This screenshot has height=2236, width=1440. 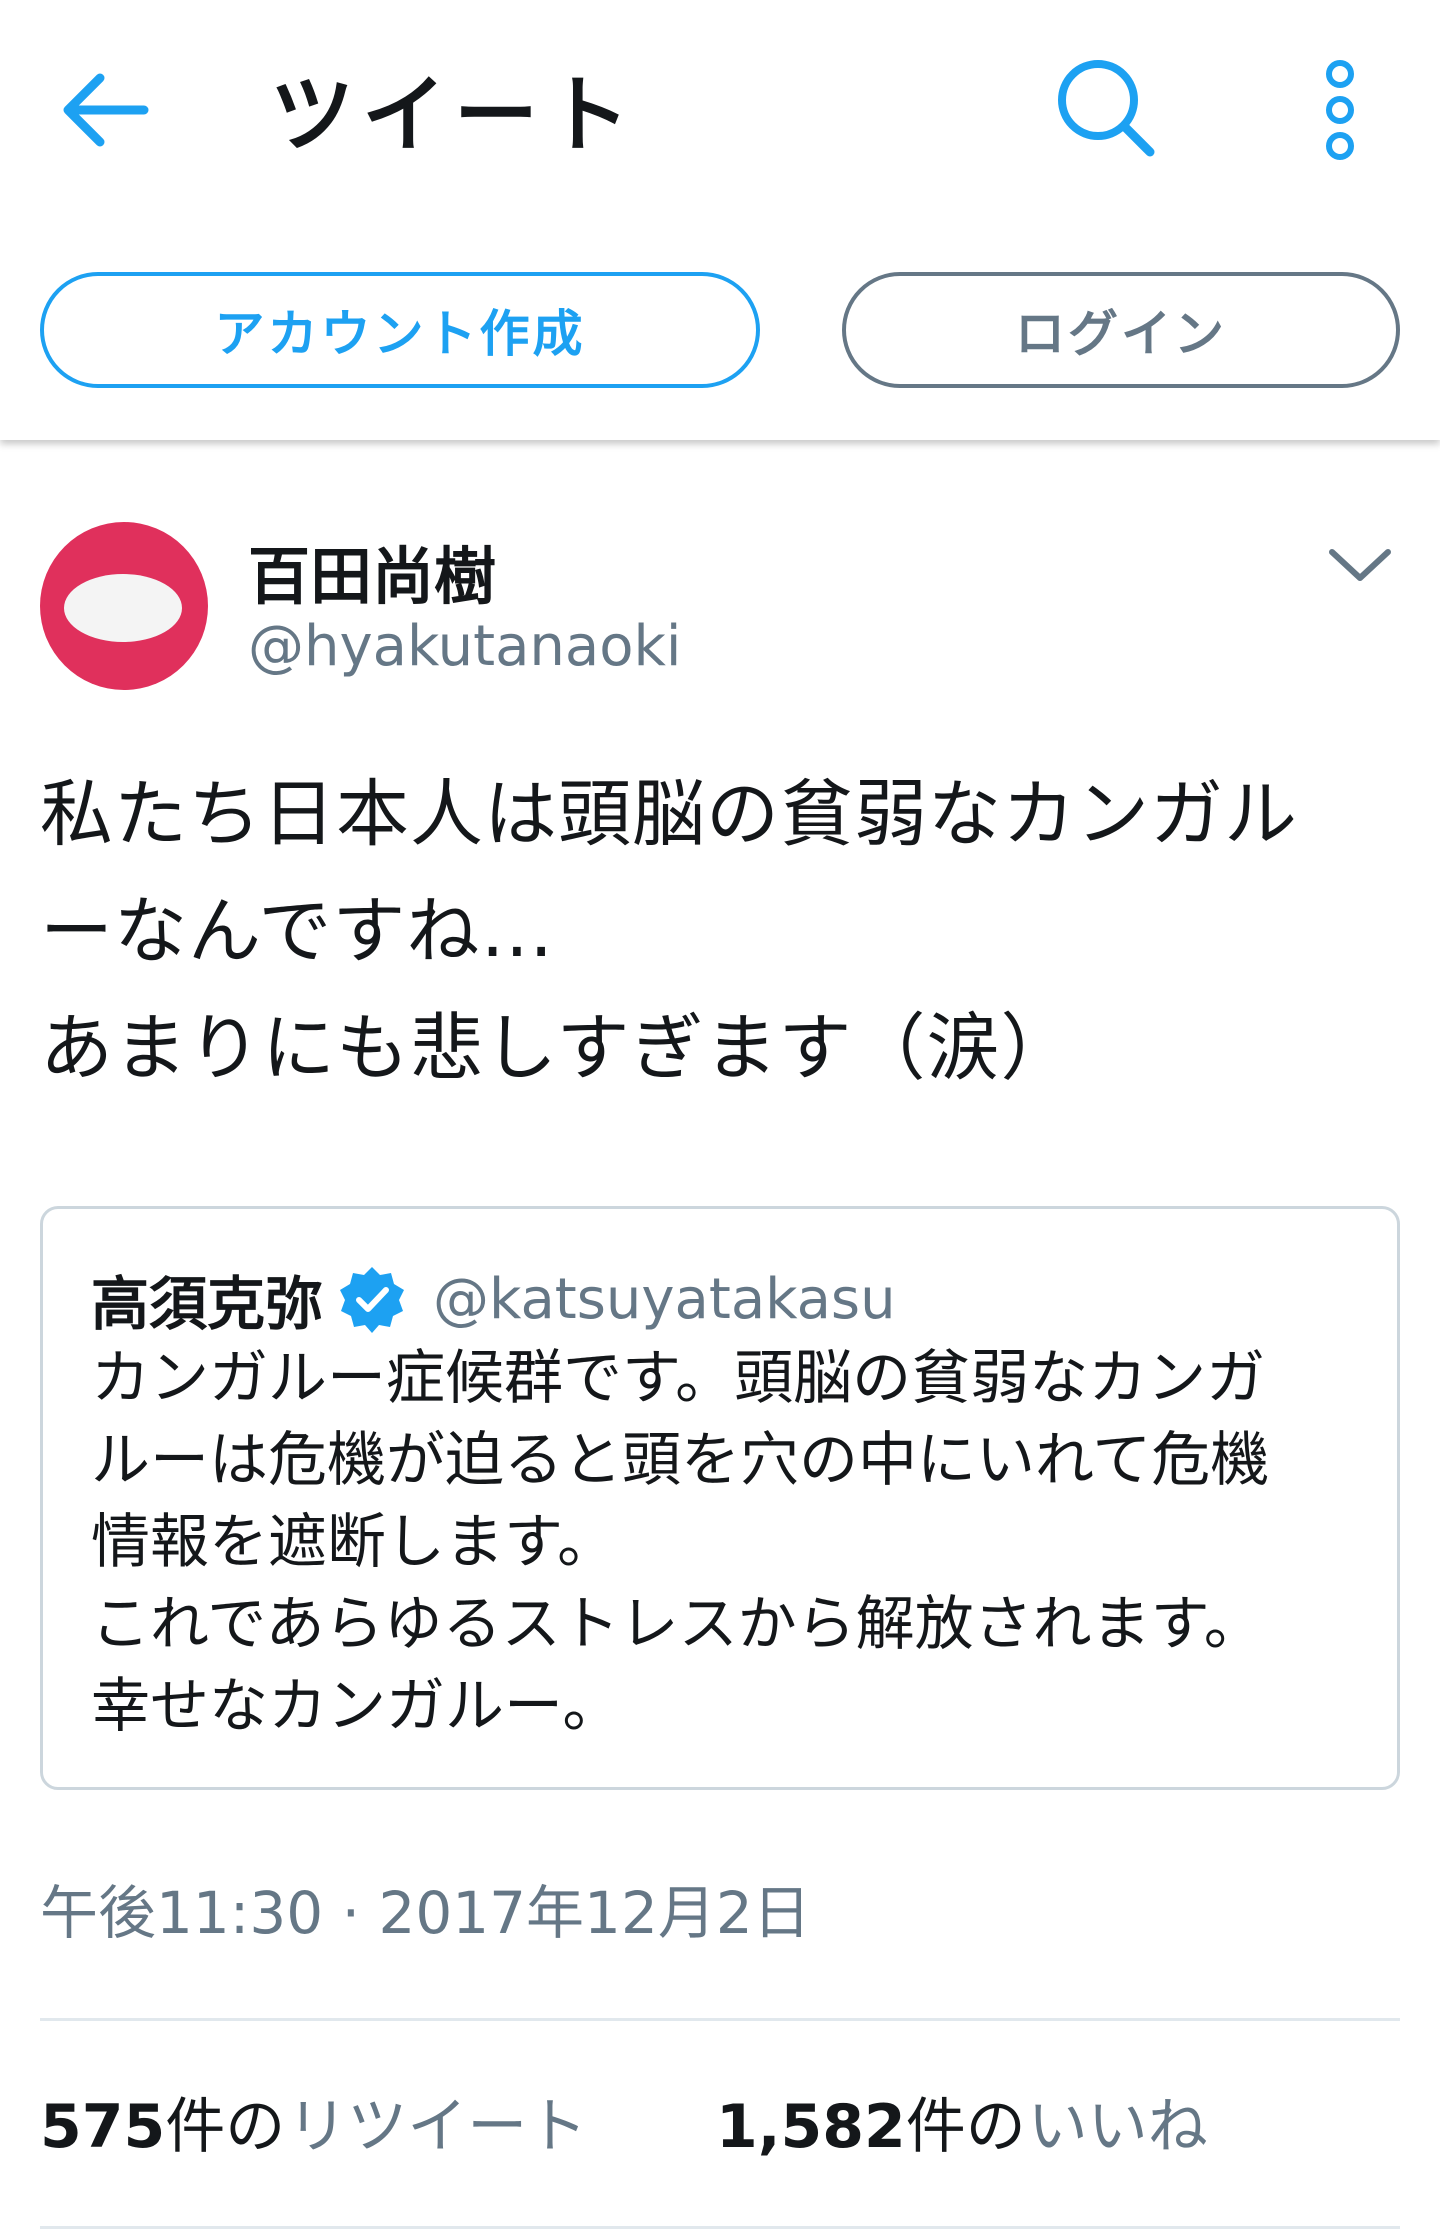 I want to click on retweet-count: 575, so click(x=103, y=2127).